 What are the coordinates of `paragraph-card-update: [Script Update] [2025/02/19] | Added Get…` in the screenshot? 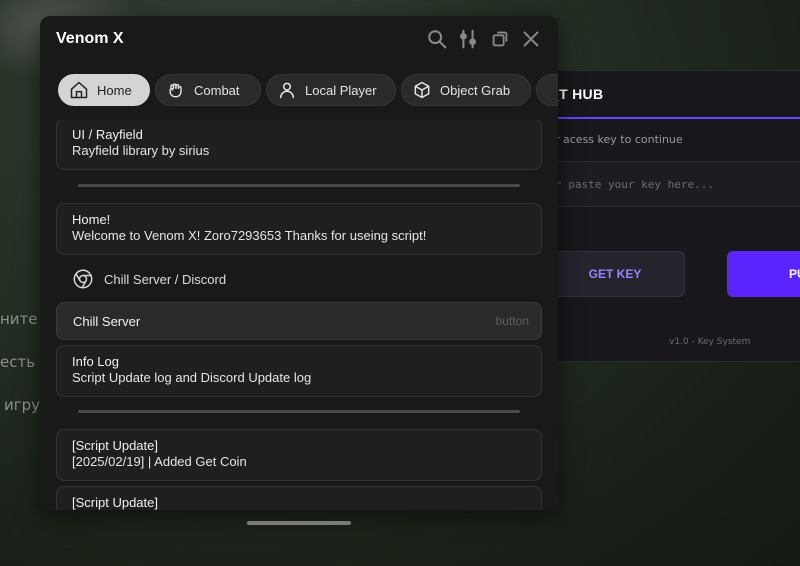 It's located at (299, 455).